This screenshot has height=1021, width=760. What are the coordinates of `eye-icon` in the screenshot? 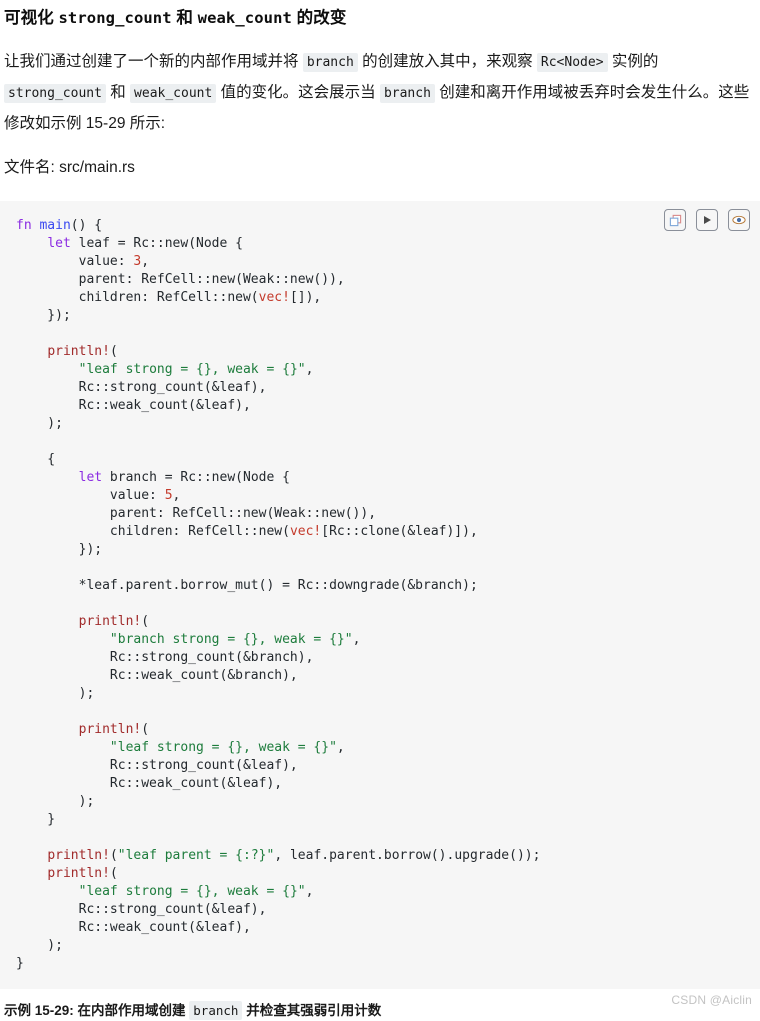 It's located at (739, 220).